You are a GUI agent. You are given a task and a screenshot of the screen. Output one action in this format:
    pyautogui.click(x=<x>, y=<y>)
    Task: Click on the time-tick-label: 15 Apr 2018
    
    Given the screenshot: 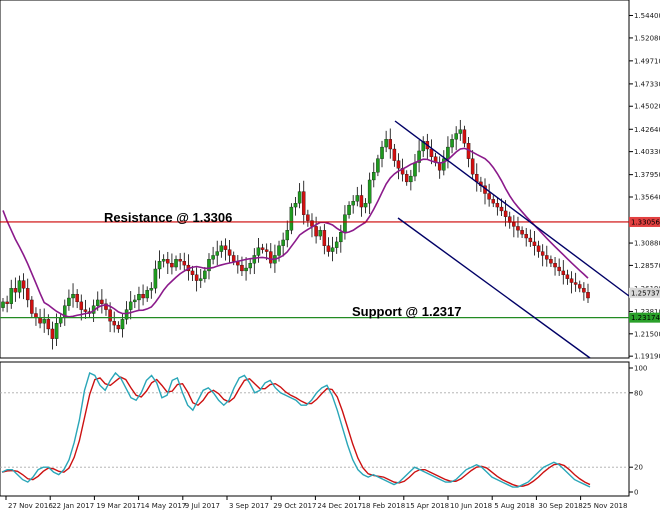 What is the action you would take?
    pyautogui.click(x=427, y=506)
    